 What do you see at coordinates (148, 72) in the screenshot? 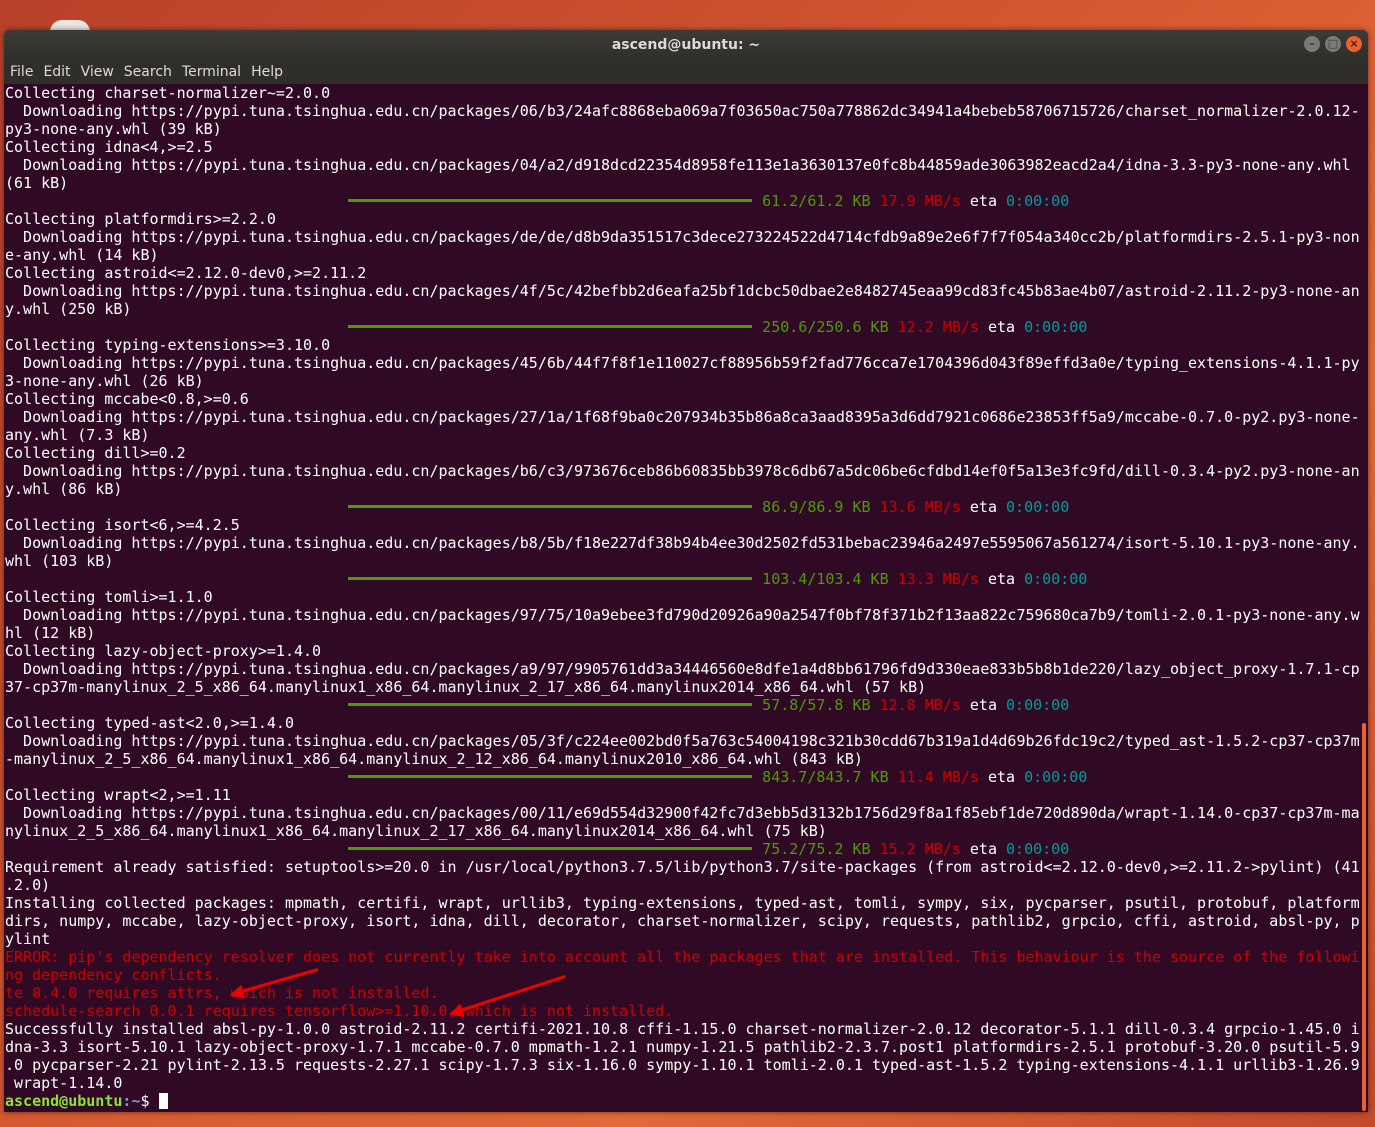
I see `menu-search: Search` at bounding box center [148, 72].